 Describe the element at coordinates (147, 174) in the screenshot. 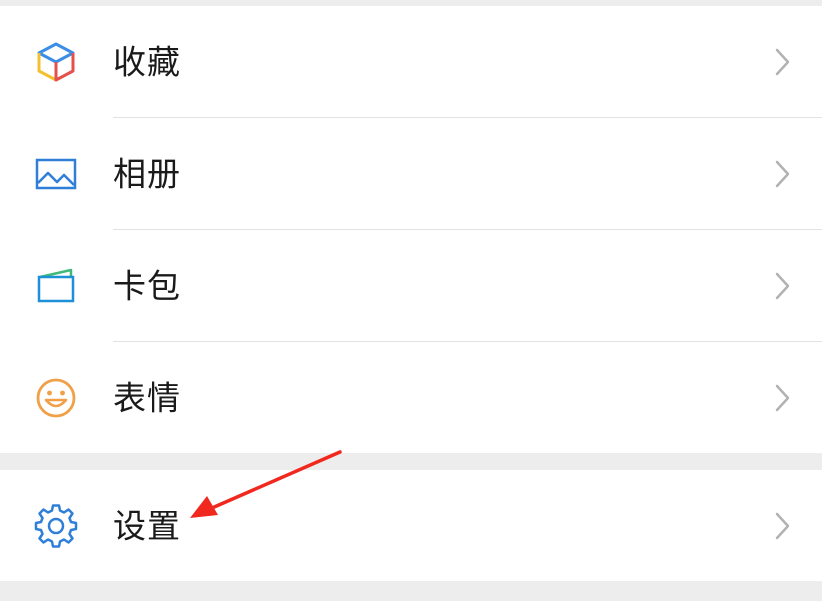

I see `menu-item-label: 相册` at that location.